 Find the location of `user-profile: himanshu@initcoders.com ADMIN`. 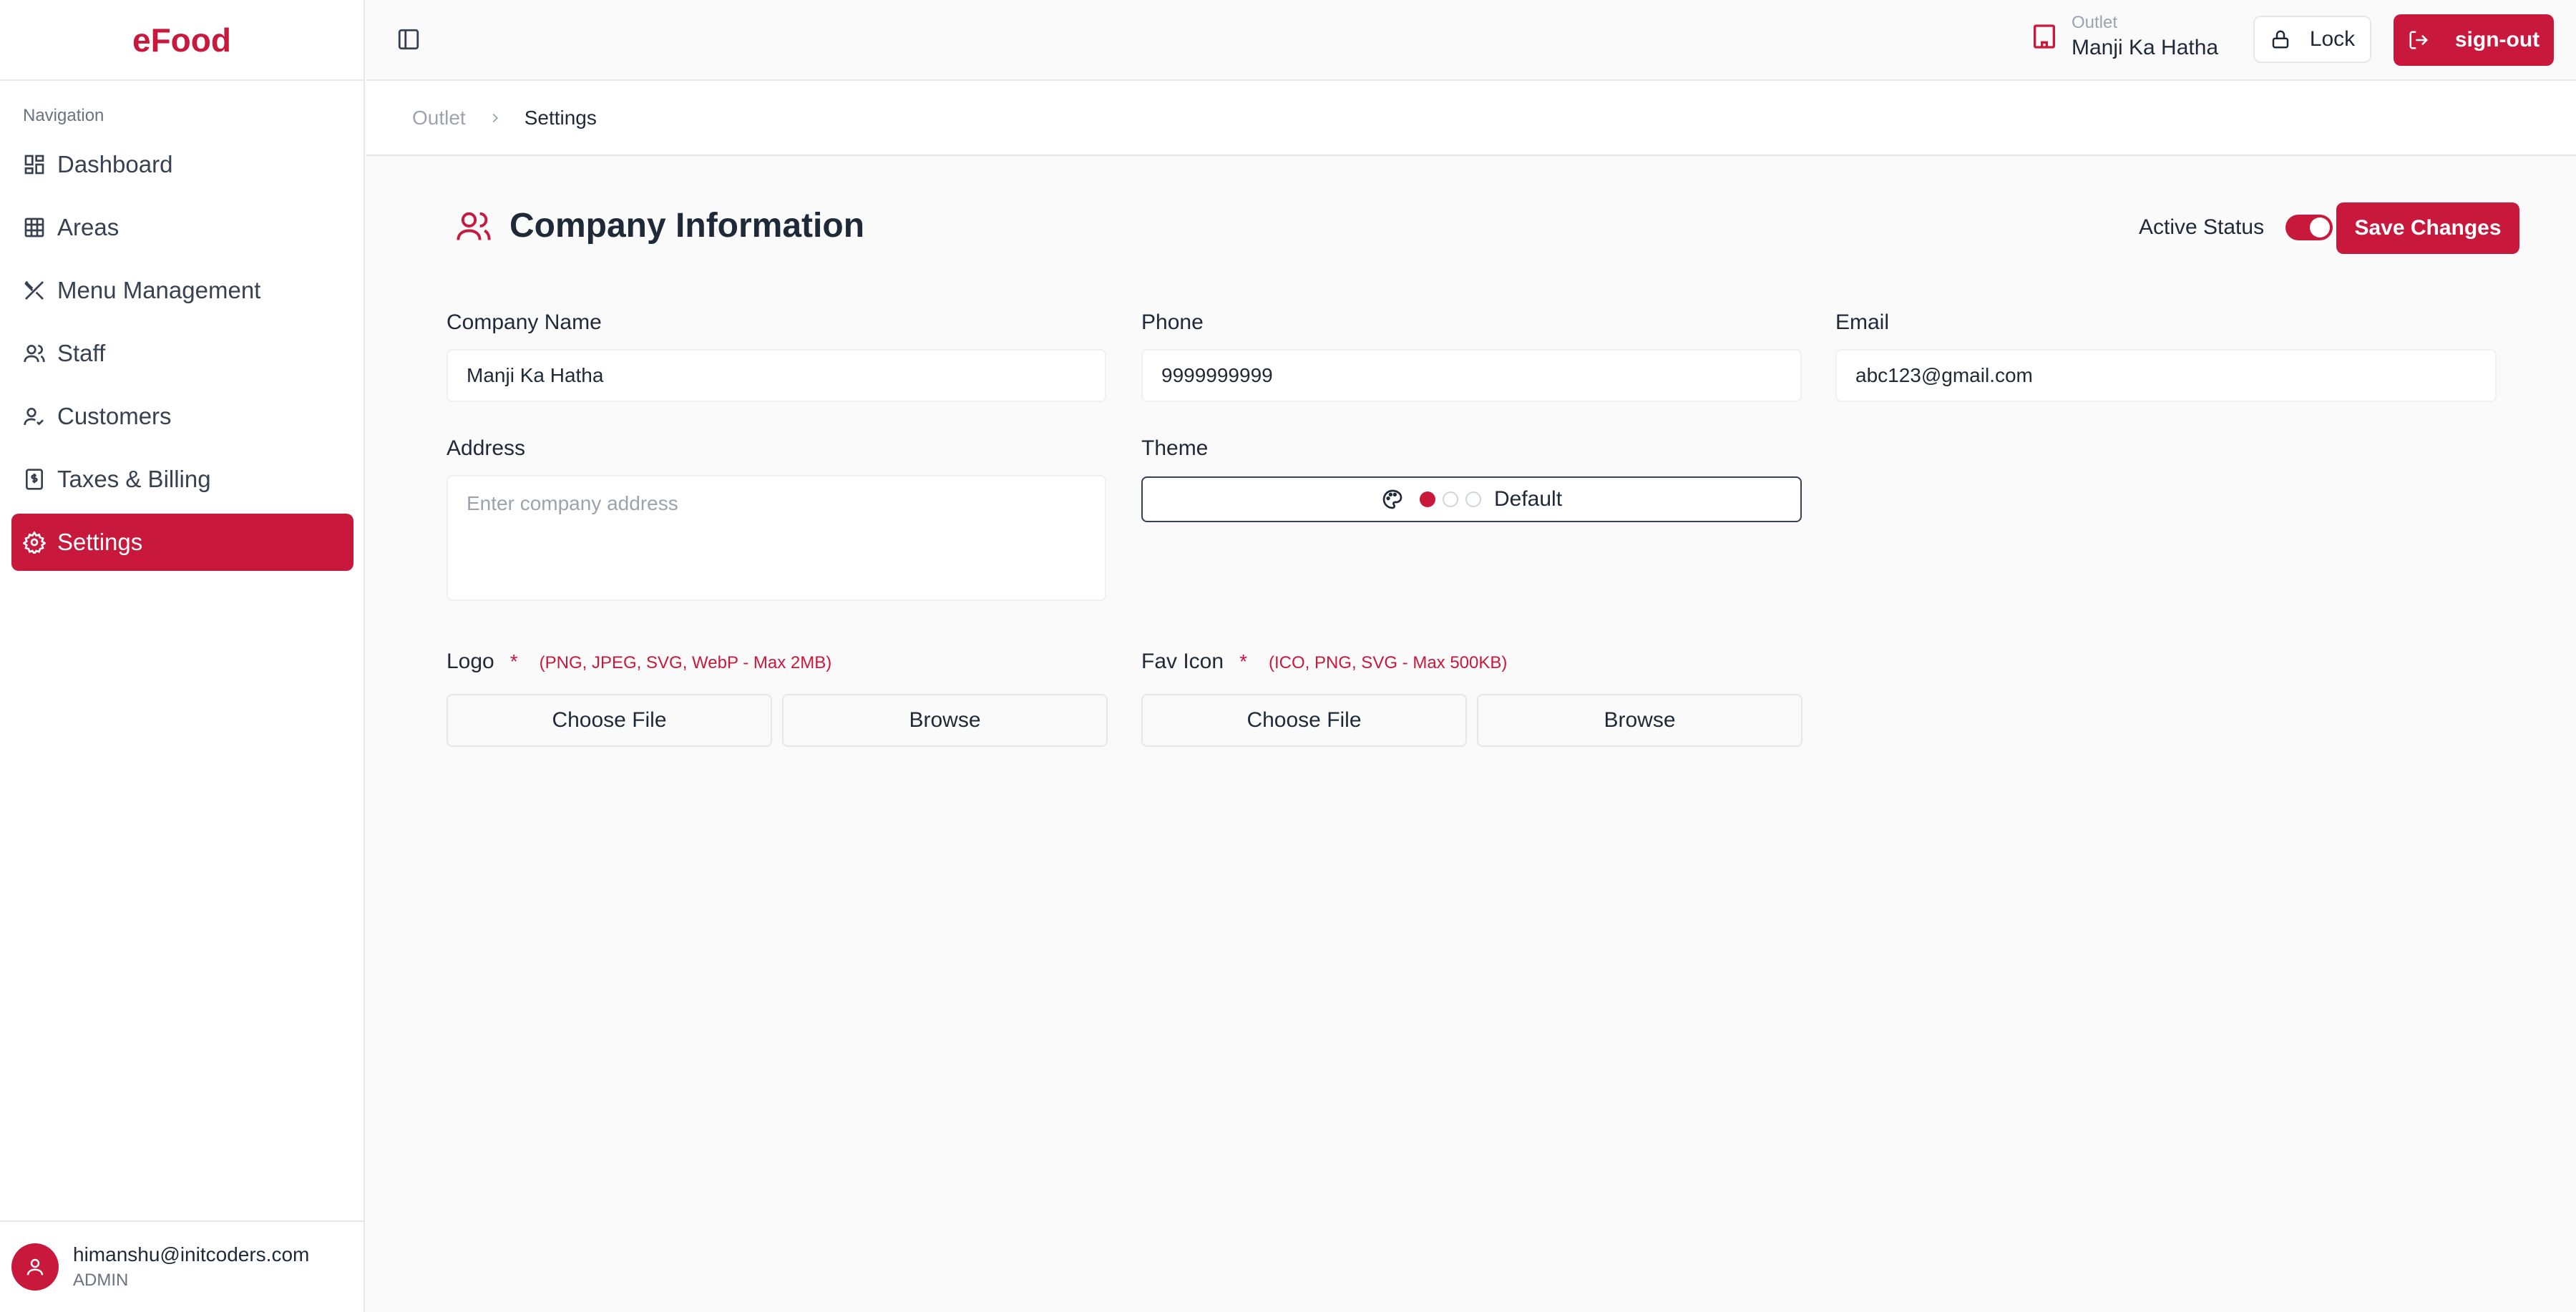

user-profile: himanshu@initcoders.com ADMIN is located at coordinates (182, 1266).